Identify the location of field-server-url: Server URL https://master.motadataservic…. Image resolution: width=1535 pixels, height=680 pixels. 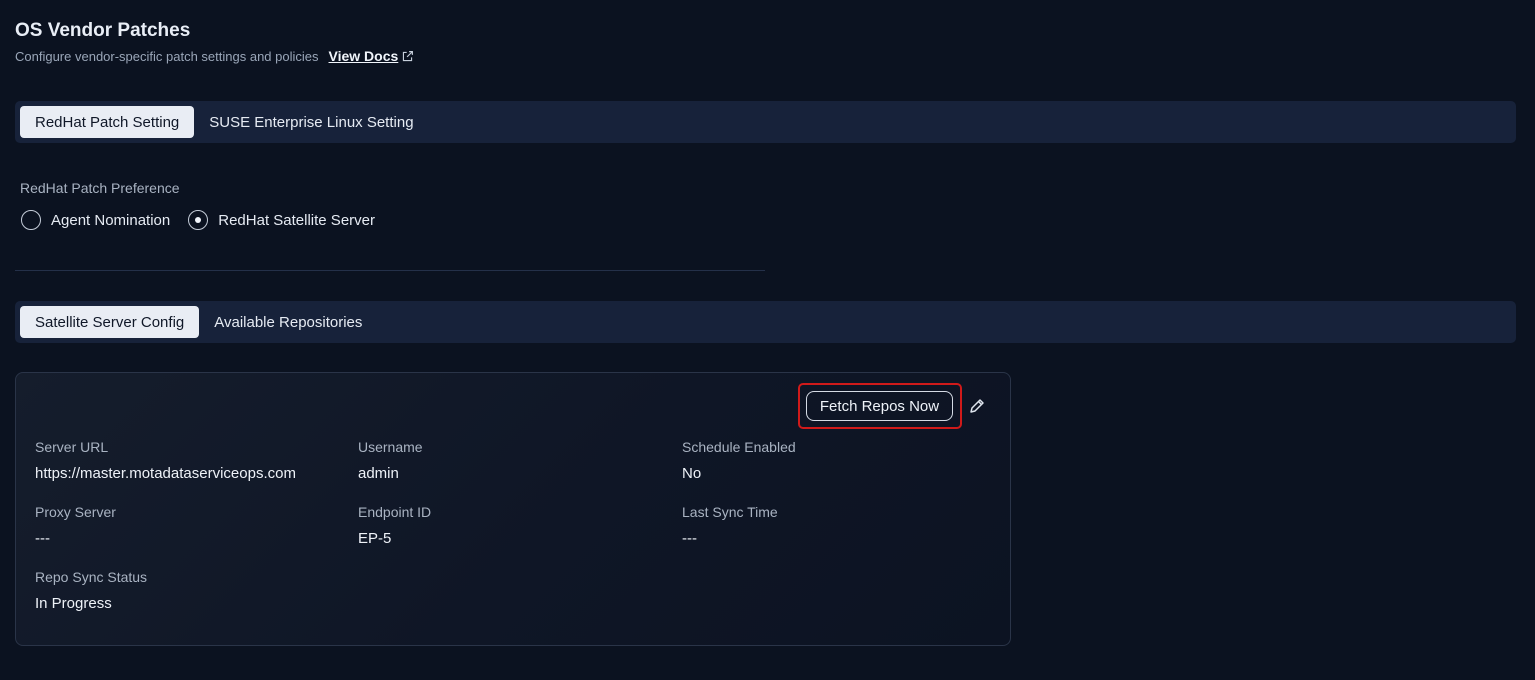
(165, 460).